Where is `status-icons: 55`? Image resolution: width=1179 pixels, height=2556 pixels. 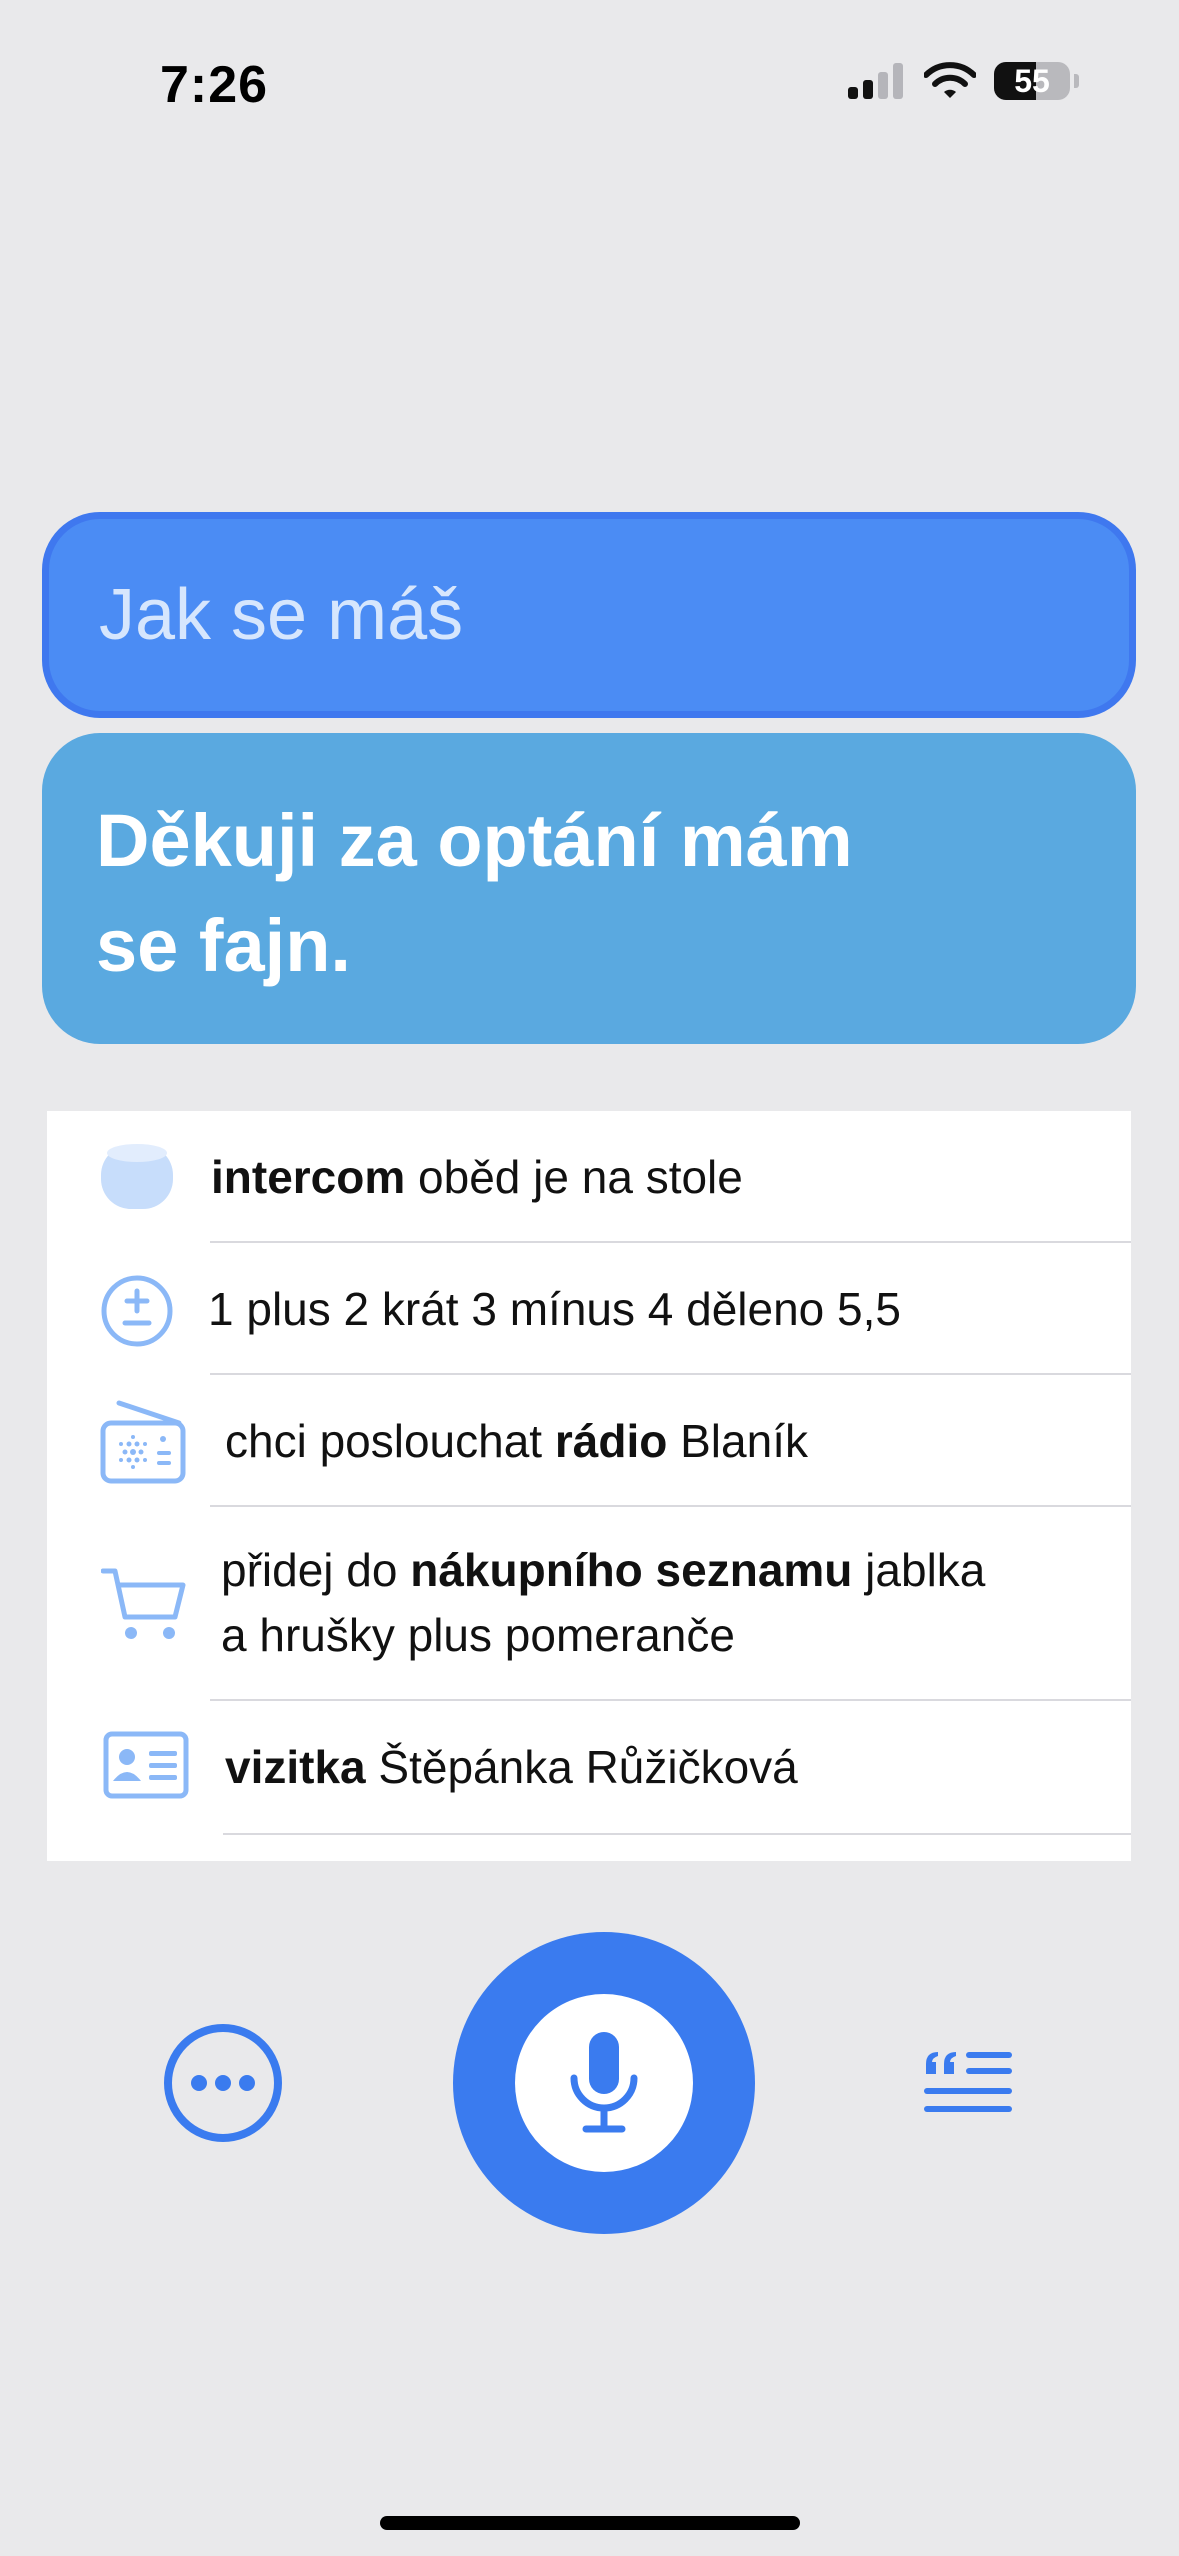 status-icons: 55 is located at coordinates (963, 81).